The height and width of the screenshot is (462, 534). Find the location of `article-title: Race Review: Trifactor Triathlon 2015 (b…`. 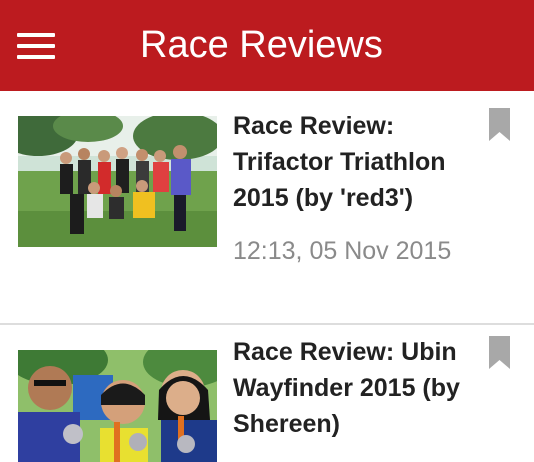

article-title: Race Review: Trifactor Triathlon 2015 (b… is located at coordinates (353, 162).